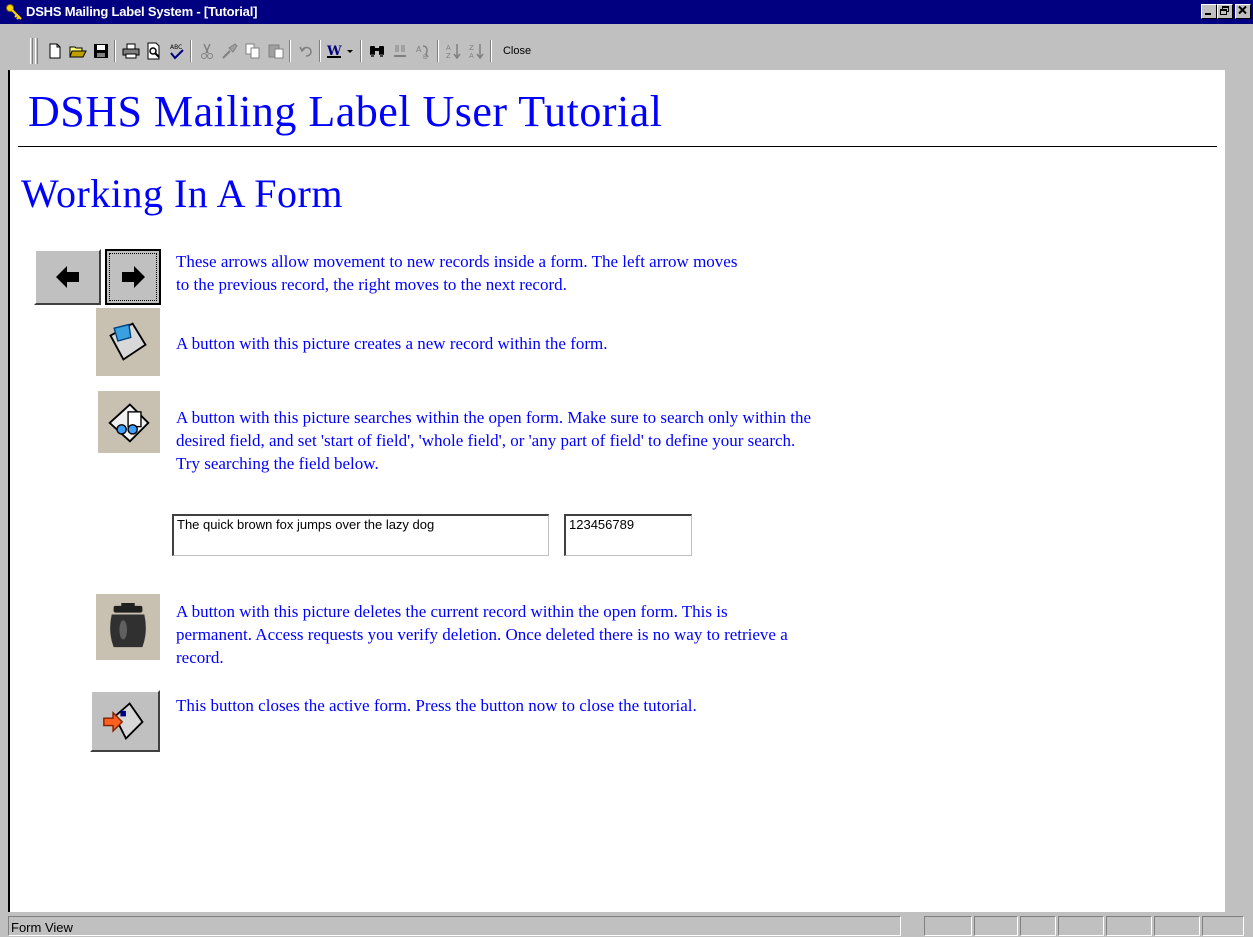  Describe the element at coordinates (200, 657) in the screenshot. I see `delete-description-line: record.` at that location.